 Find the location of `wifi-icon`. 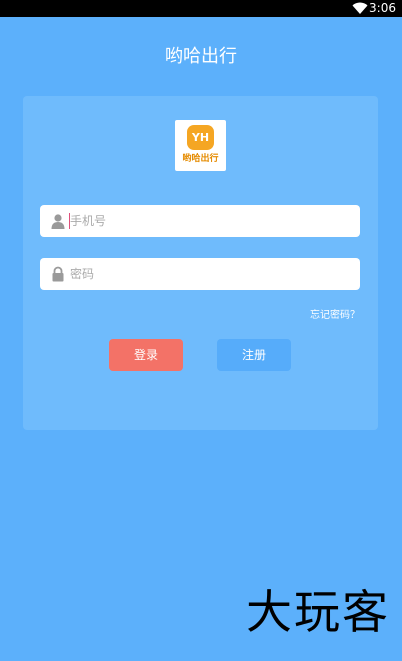

wifi-icon is located at coordinates (360, 8).